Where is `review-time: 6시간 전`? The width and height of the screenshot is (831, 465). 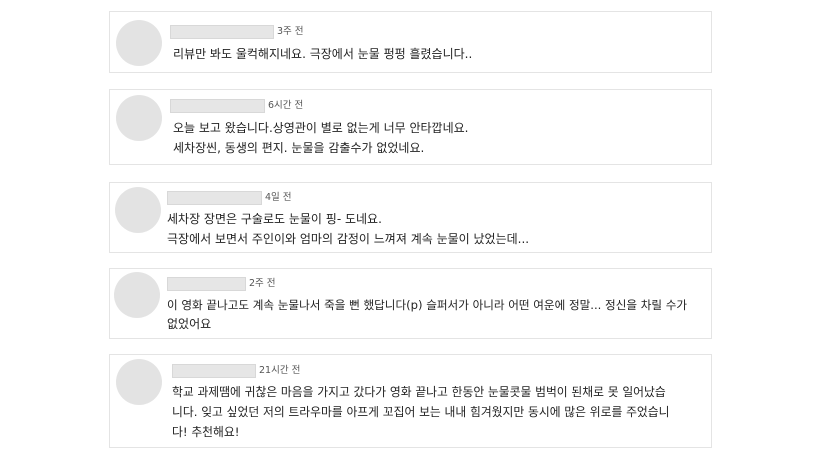 review-time: 6시간 전 is located at coordinates (286, 105).